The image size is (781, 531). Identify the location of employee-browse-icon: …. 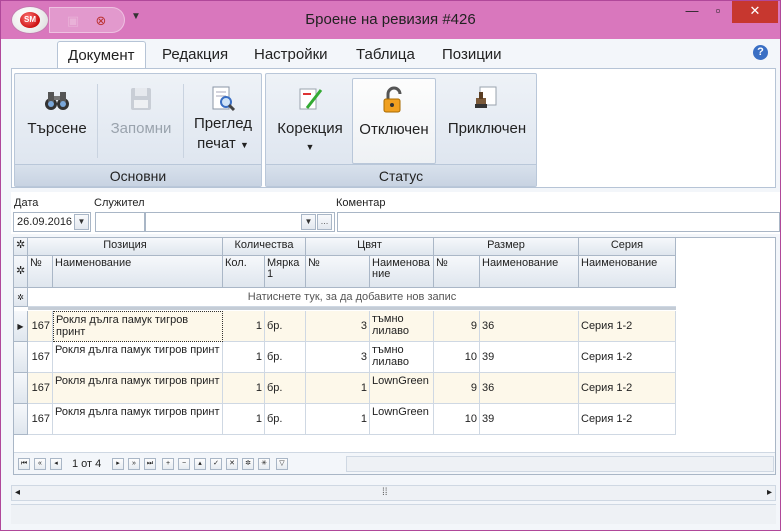
(324, 222).